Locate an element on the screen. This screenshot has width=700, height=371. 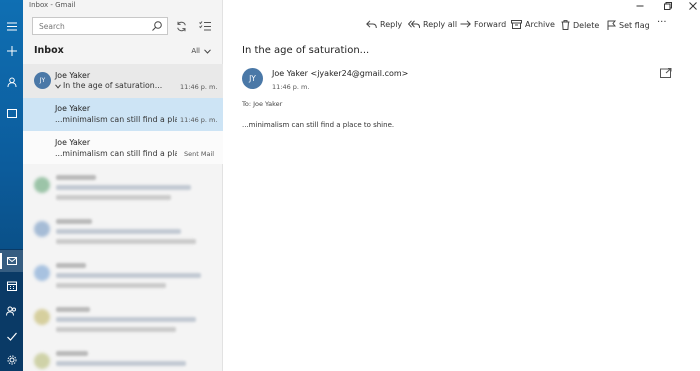
delete-button: Delete is located at coordinates (580, 25).